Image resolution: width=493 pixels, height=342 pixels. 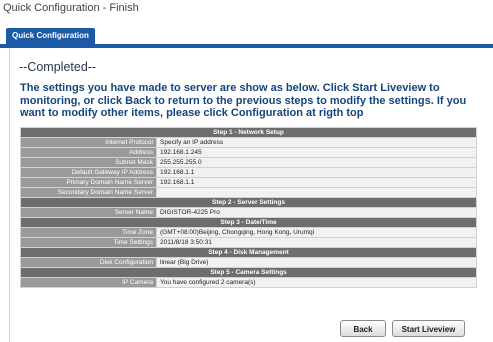 I want to click on page-title: Quick Configuration - Finish, so click(x=71, y=8).